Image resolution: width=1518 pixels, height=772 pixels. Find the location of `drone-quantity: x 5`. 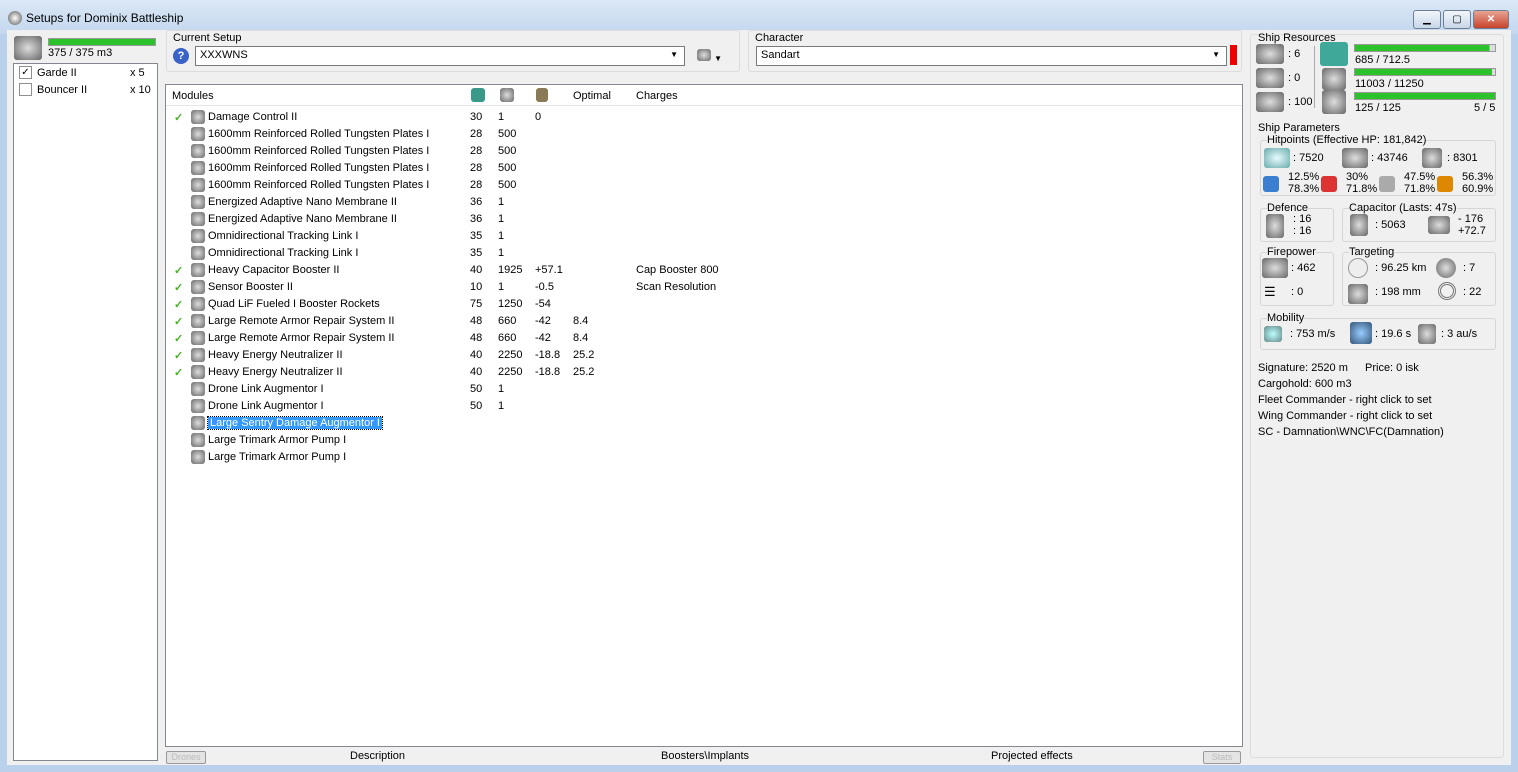

drone-quantity: x 5 is located at coordinates (137, 73).